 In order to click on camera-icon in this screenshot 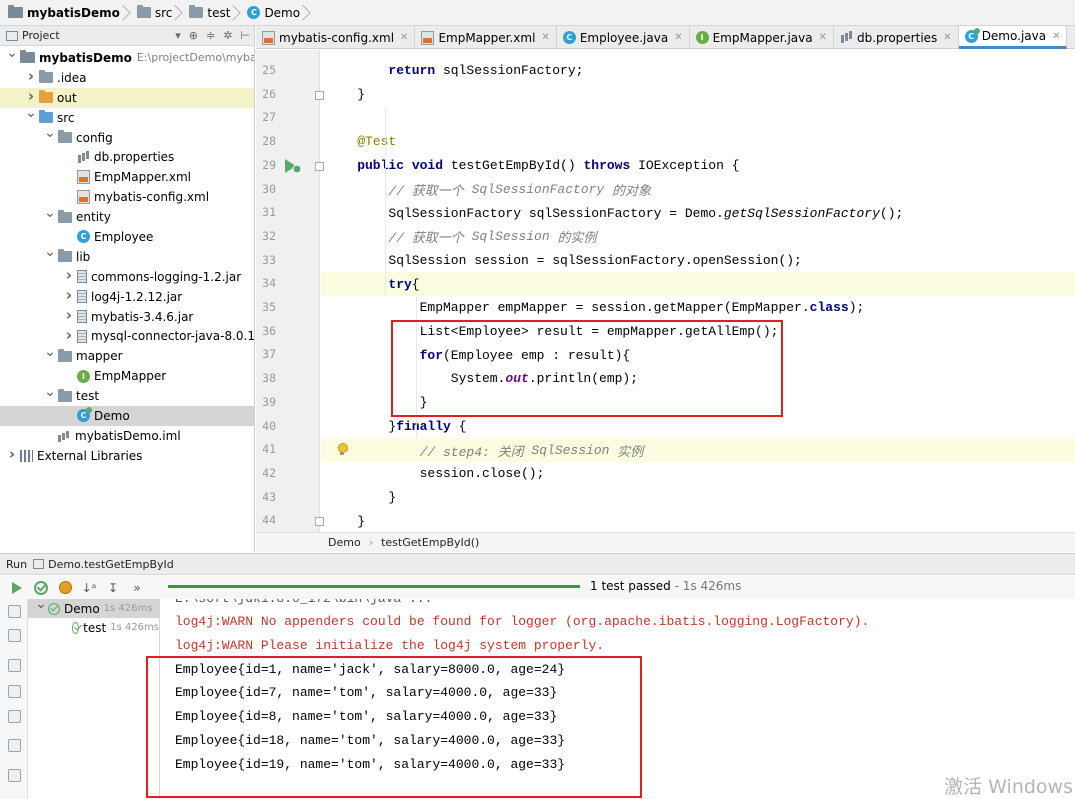, I will do `click(14, 635)`.